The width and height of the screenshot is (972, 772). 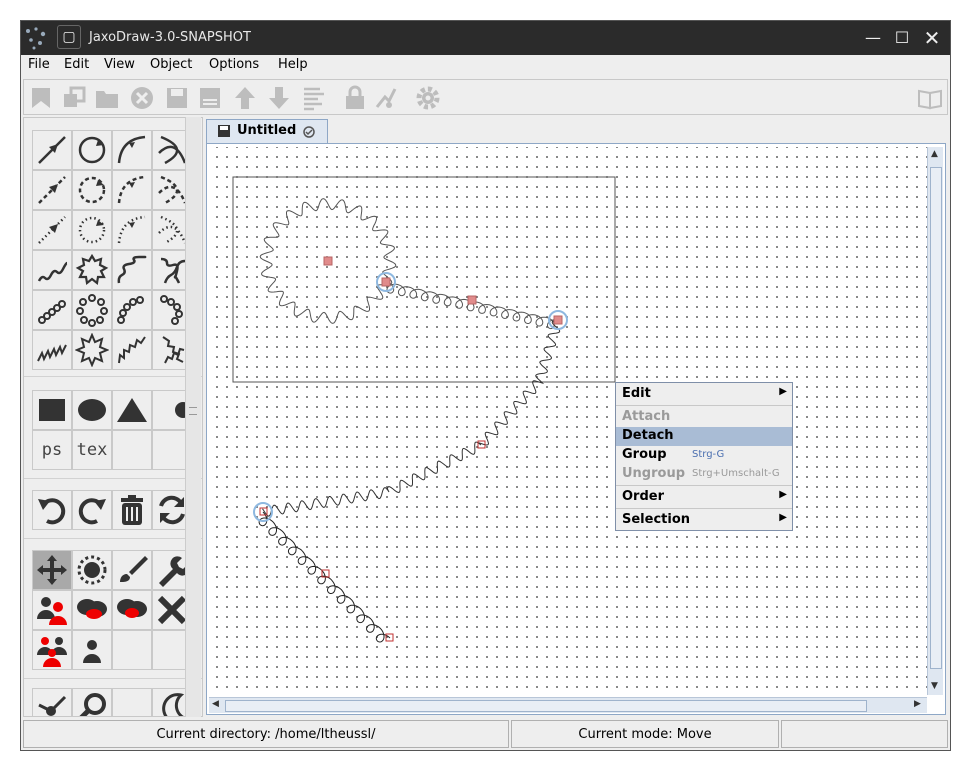 I want to click on photon-loop-tool, so click(x=92, y=270).